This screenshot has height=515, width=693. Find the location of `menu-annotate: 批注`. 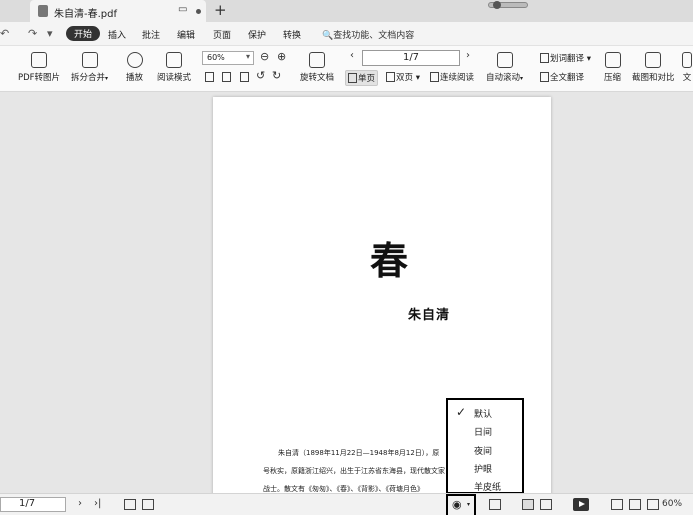

menu-annotate: 批注 is located at coordinates (151, 34).